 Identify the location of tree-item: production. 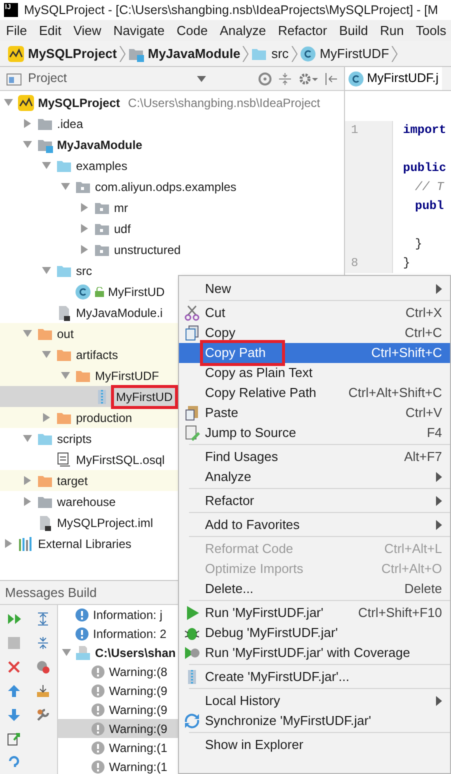
(104, 417).